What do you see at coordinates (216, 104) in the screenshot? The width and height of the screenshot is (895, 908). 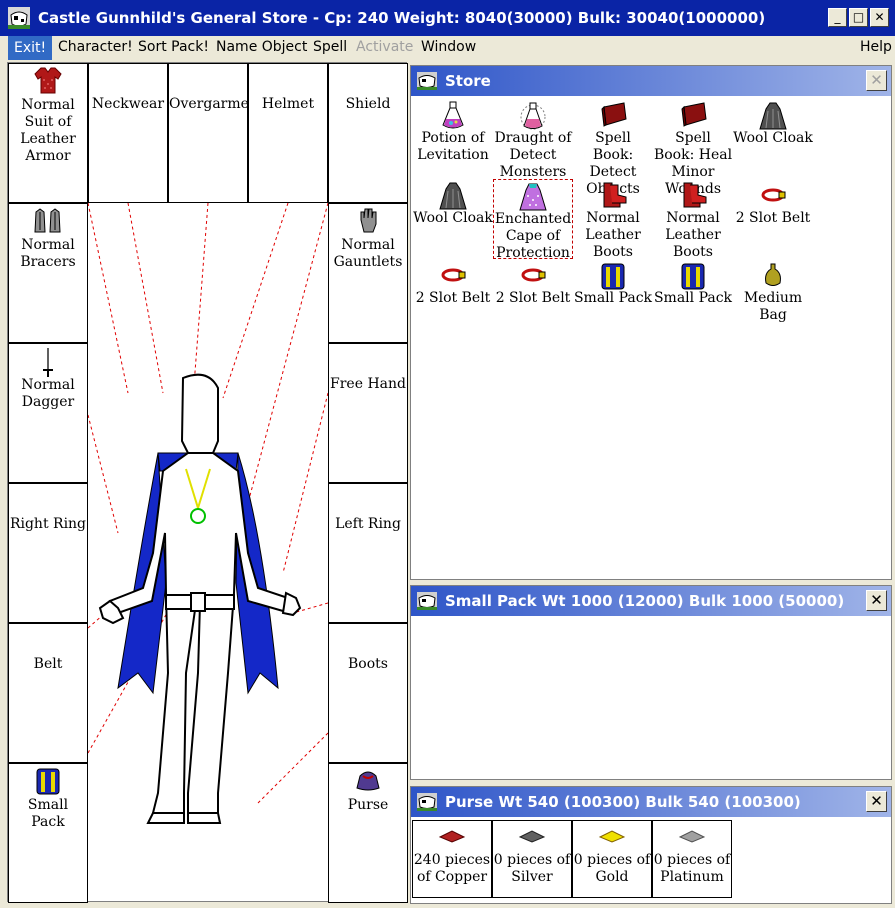 I see `slot-overgarment-label: Overgarment` at bounding box center [216, 104].